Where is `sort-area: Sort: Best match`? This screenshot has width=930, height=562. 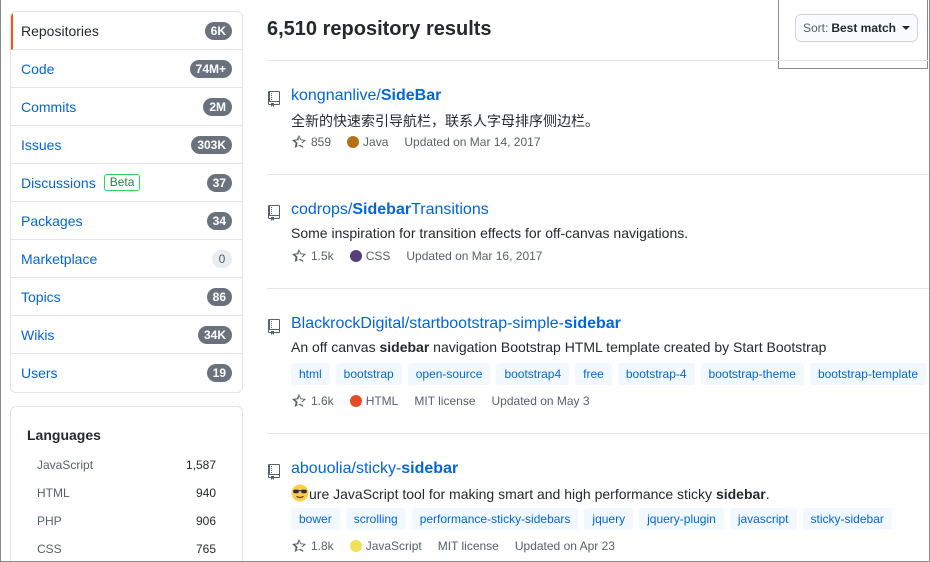 sort-area: Sort: Best match is located at coordinates (853, 34).